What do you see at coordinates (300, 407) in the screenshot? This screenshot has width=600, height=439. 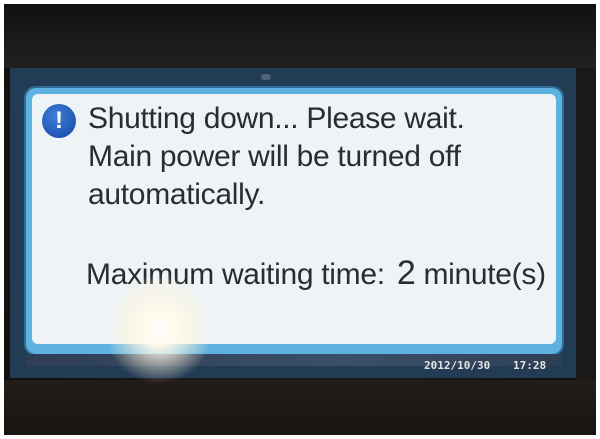 I see `device-bezel-bottom` at bounding box center [300, 407].